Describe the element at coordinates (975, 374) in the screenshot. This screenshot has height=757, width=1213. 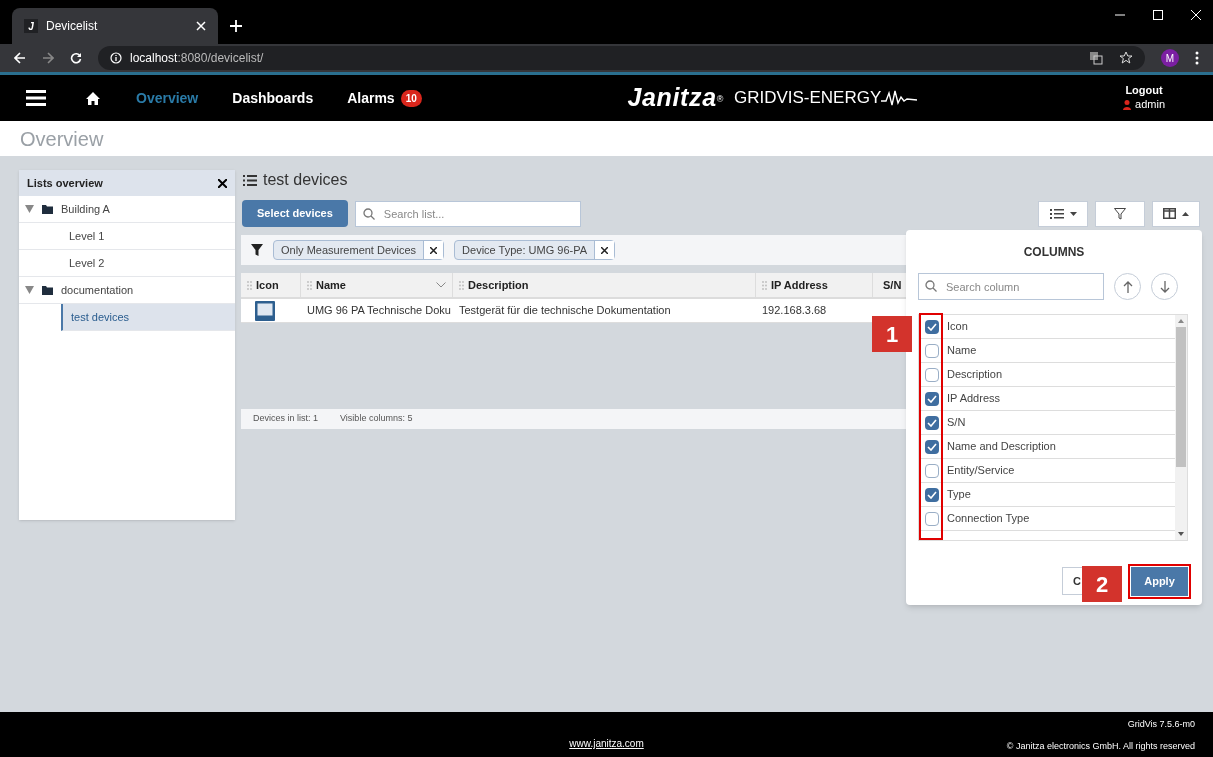
I see `column-option: Description` at that location.